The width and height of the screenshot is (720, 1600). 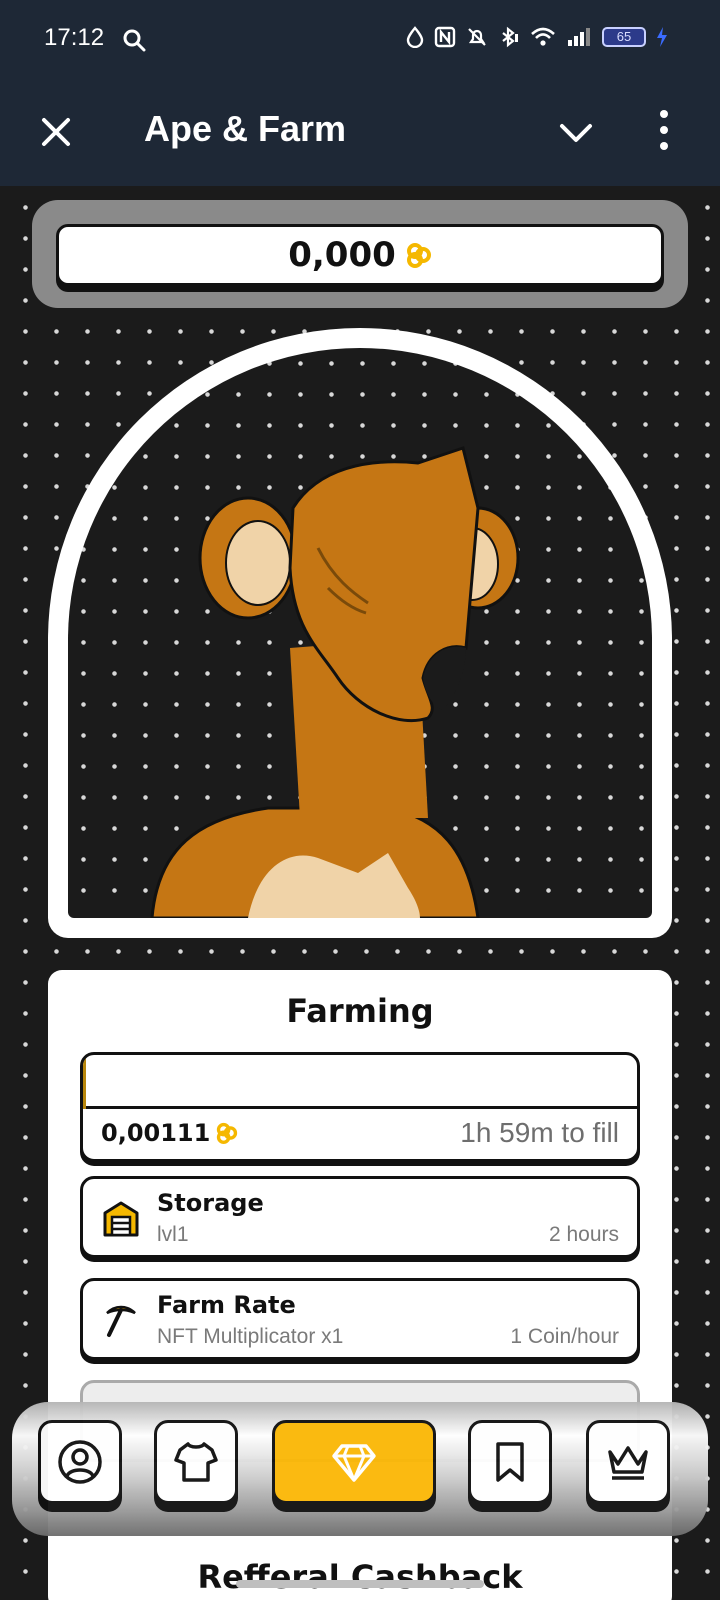 I want to click on bottom-nav, so click(x=360, y=1469).